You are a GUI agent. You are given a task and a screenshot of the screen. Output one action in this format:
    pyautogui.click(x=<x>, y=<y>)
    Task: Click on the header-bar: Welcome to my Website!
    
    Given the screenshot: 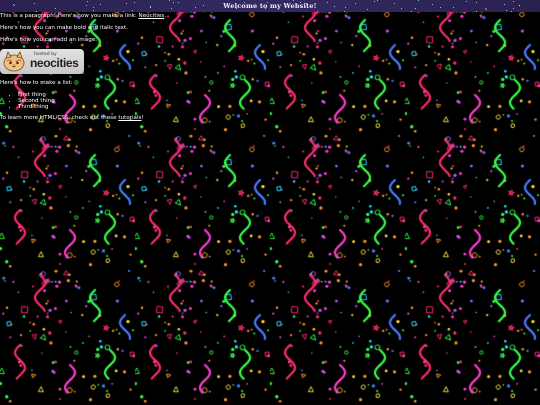 What is the action you would take?
    pyautogui.click(x=270, y=6)
    